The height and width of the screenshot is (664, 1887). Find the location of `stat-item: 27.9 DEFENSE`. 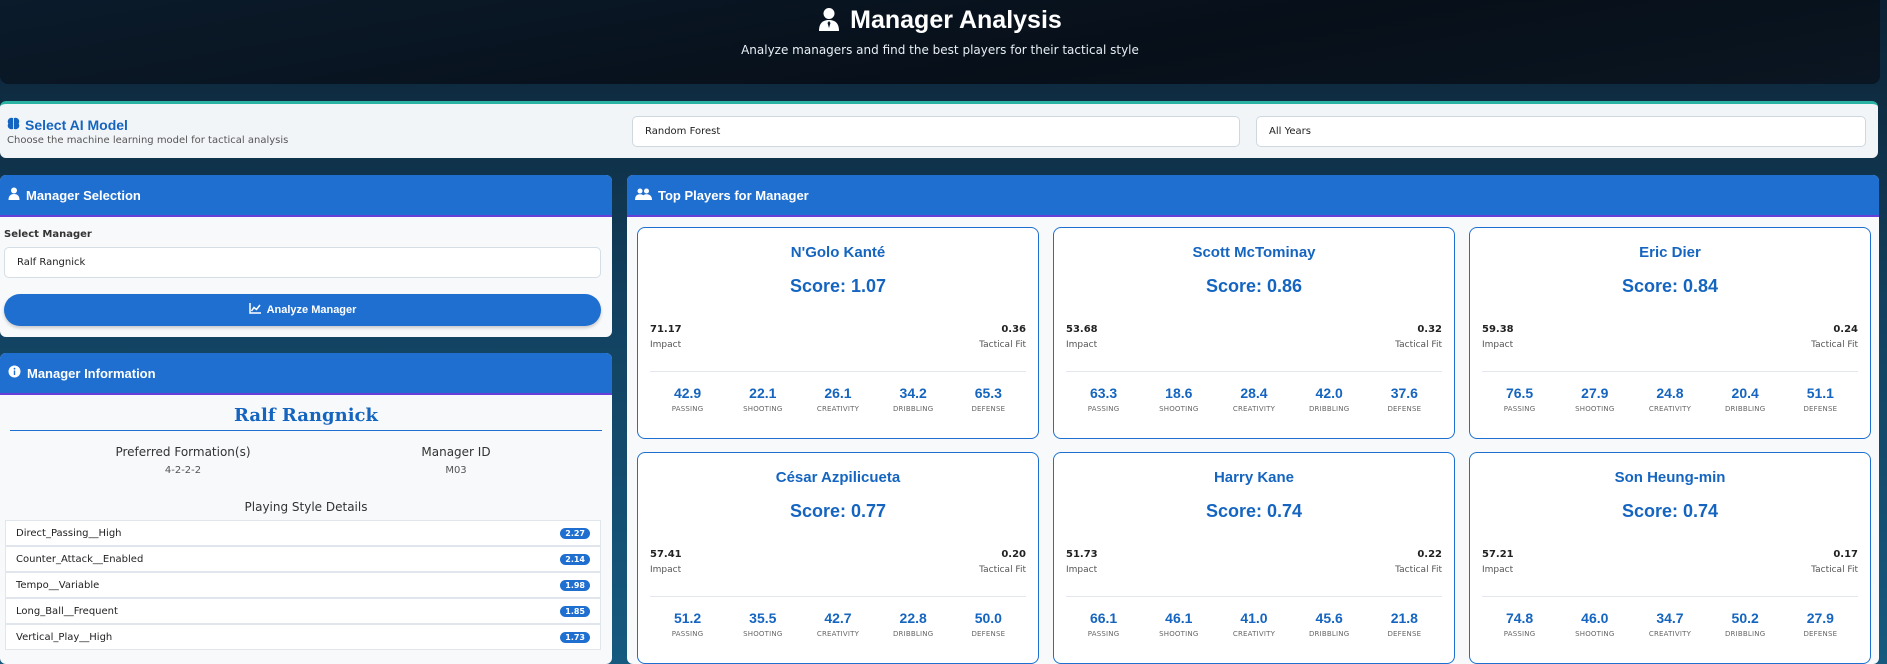

stat-item: 27.9 DEFENSE is located at coordinates (1820, 624).